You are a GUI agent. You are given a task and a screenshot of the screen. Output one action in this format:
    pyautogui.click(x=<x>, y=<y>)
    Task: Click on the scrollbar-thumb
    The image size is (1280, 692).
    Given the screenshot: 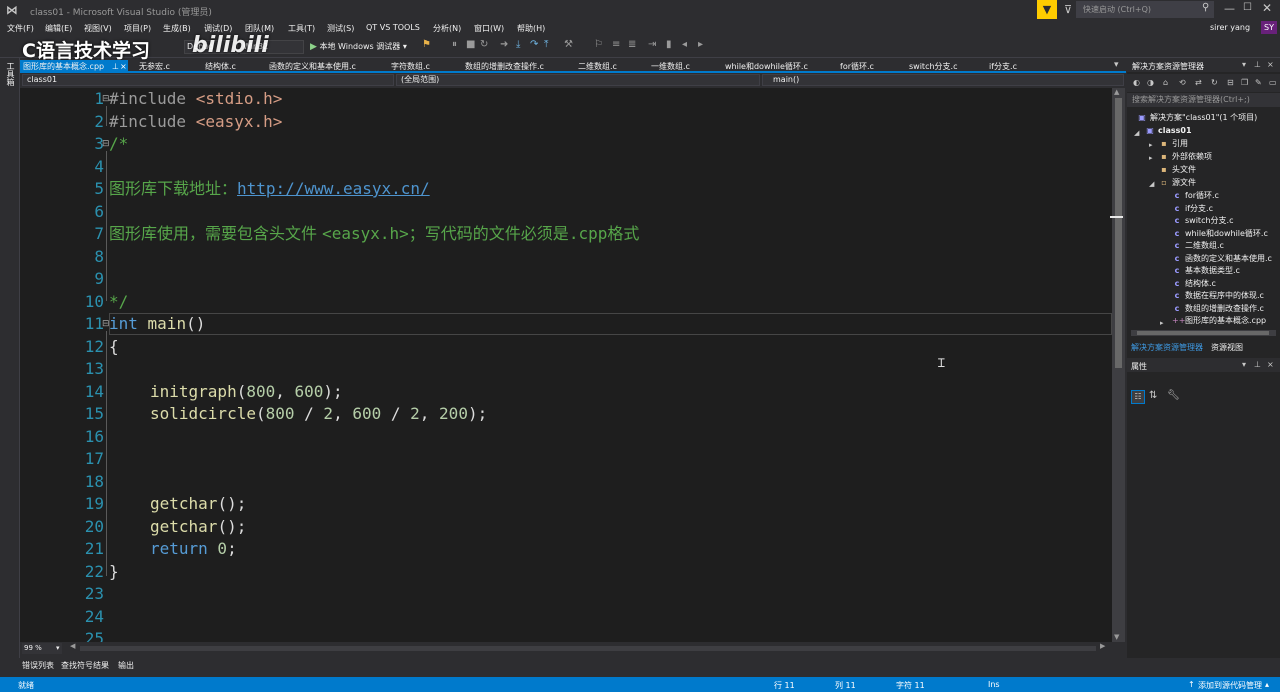 What is the action you would take?
    pyautogui.click(x=1118, y=233)
    